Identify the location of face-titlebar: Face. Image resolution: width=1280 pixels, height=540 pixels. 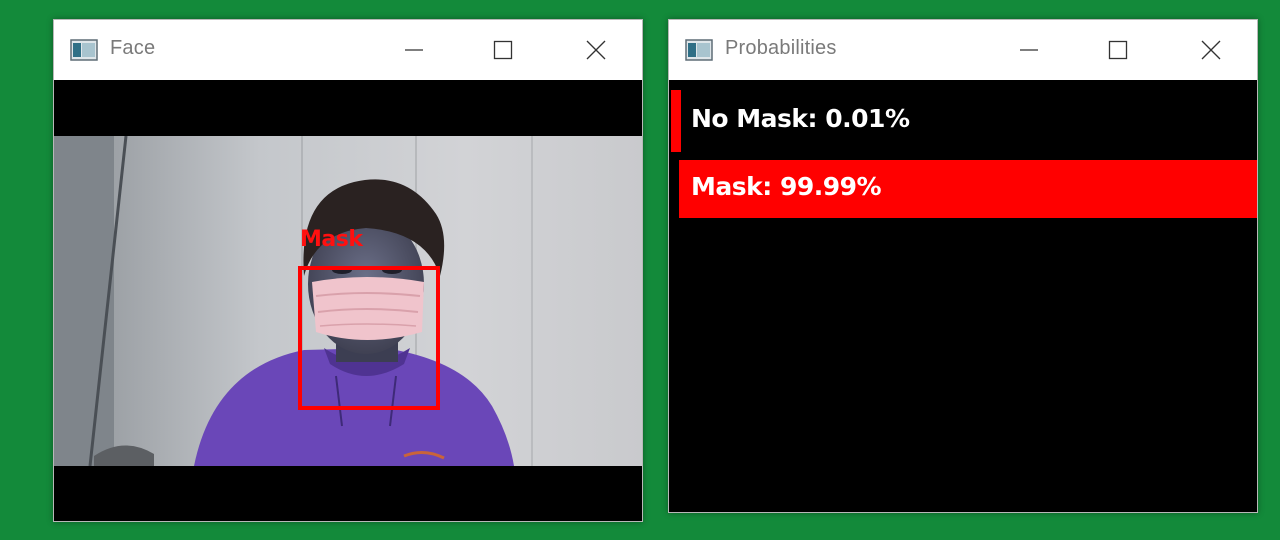
(348, 50).